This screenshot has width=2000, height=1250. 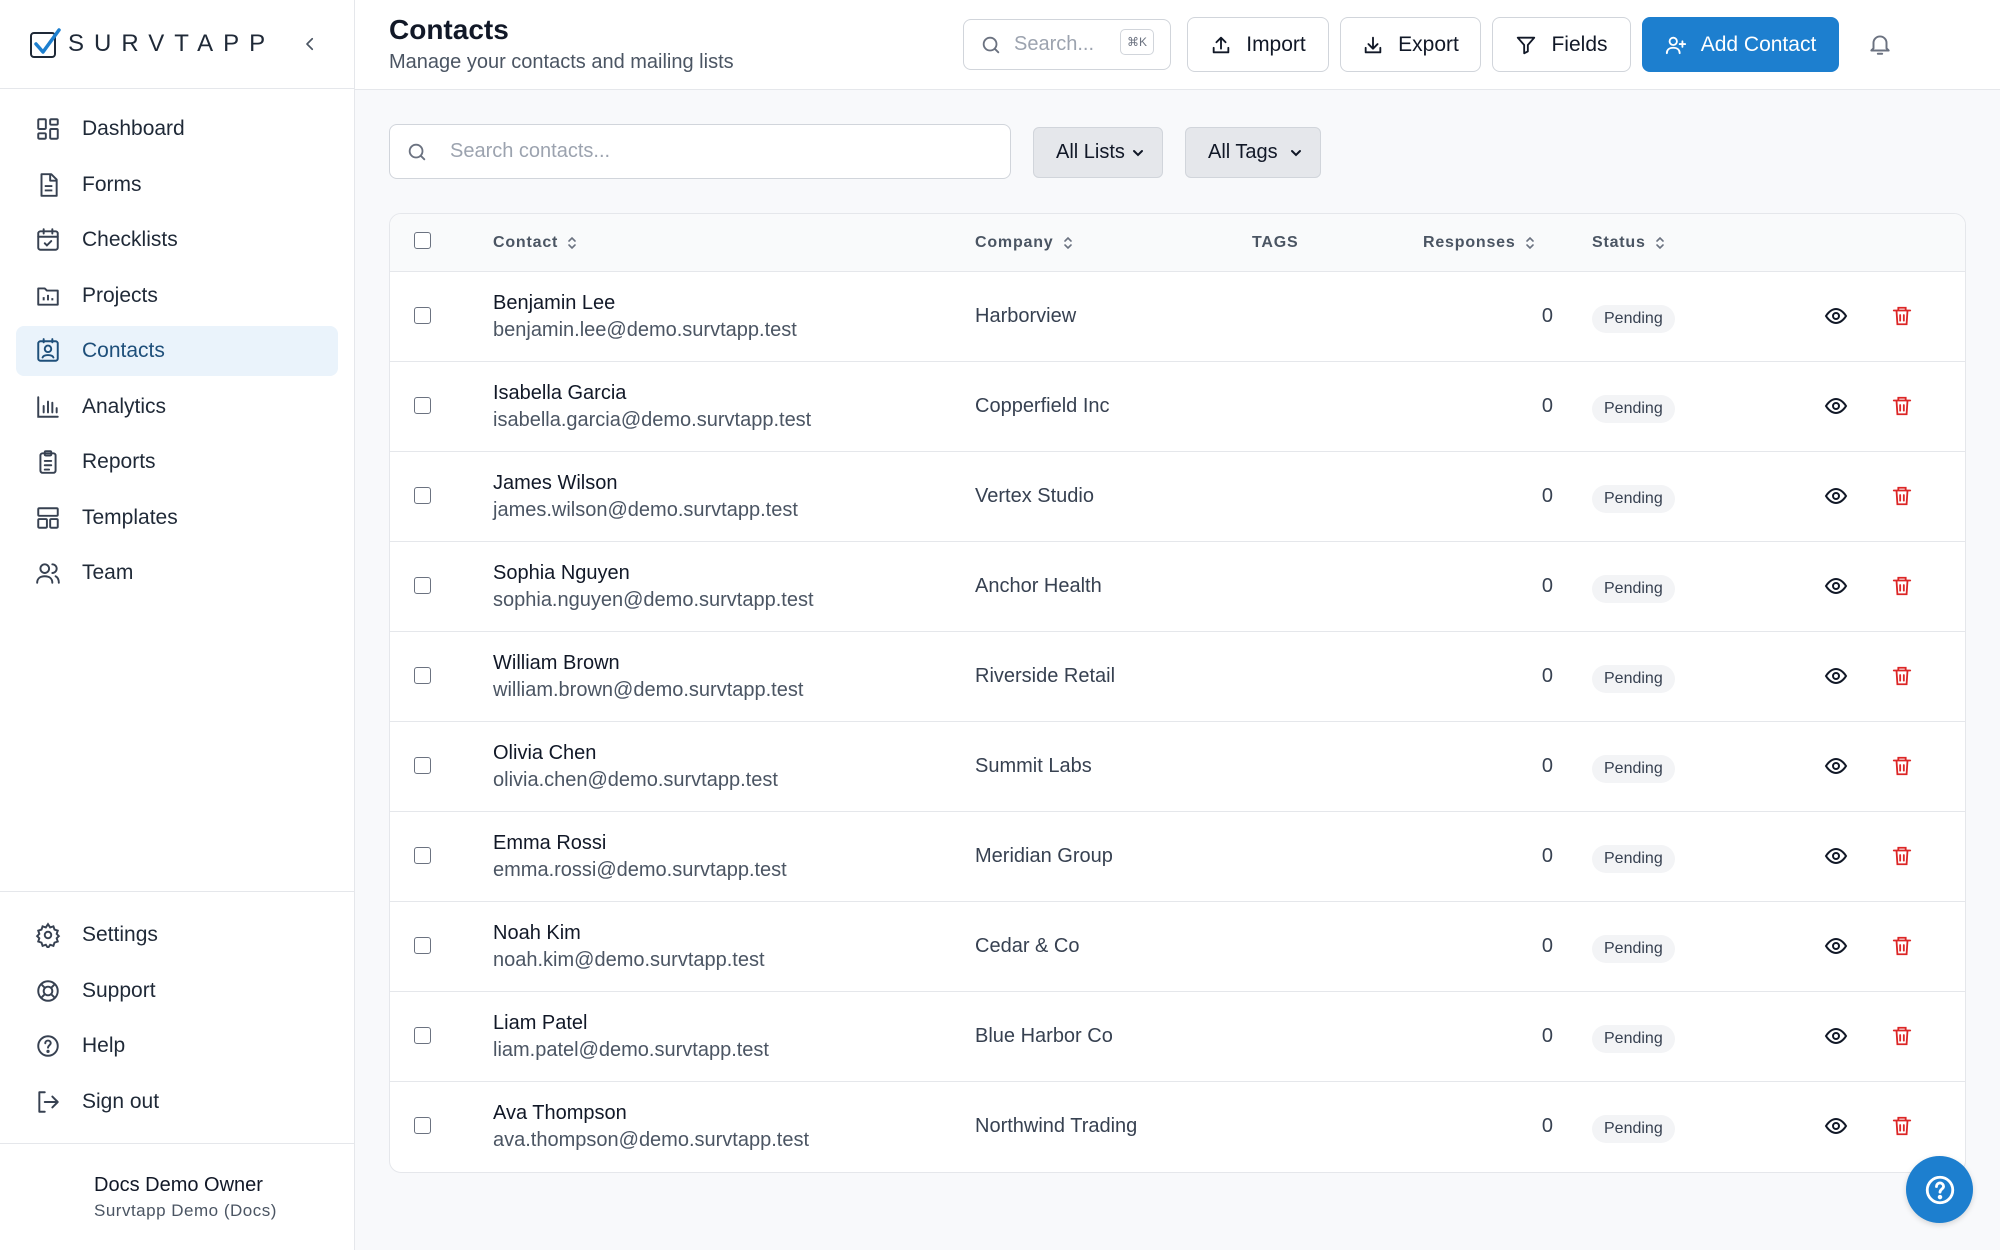 I want to click on contact-responses: 0, so click(x=1547, y=406).